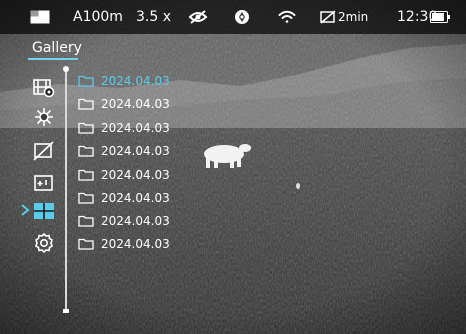  Describe the element at coordinates (440, 17) in the screenshot. I see `battery-icon` at that location.